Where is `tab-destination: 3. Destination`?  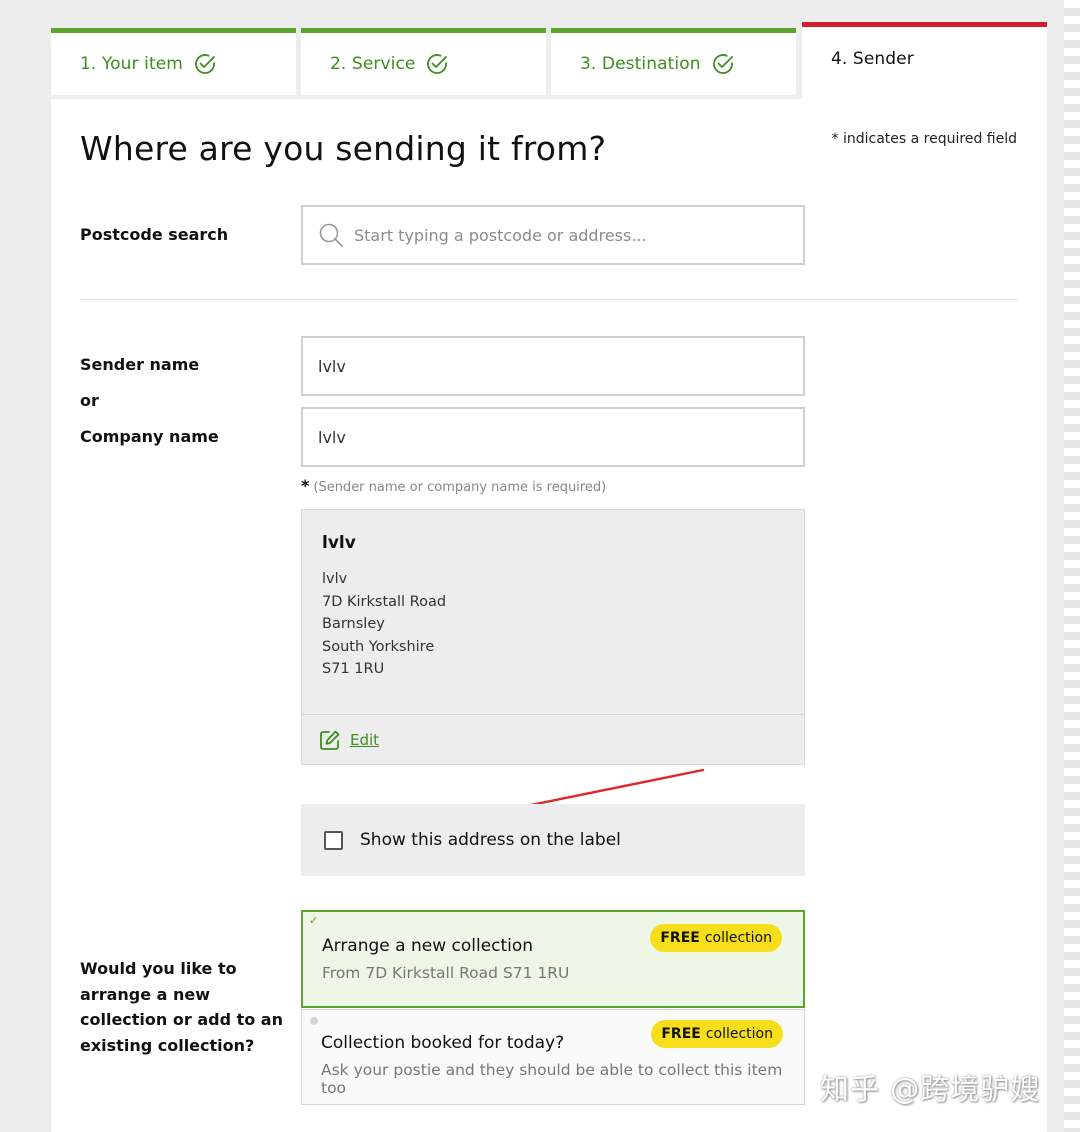
tab-destination: 3. Destination is located at coordinates (673, 61).